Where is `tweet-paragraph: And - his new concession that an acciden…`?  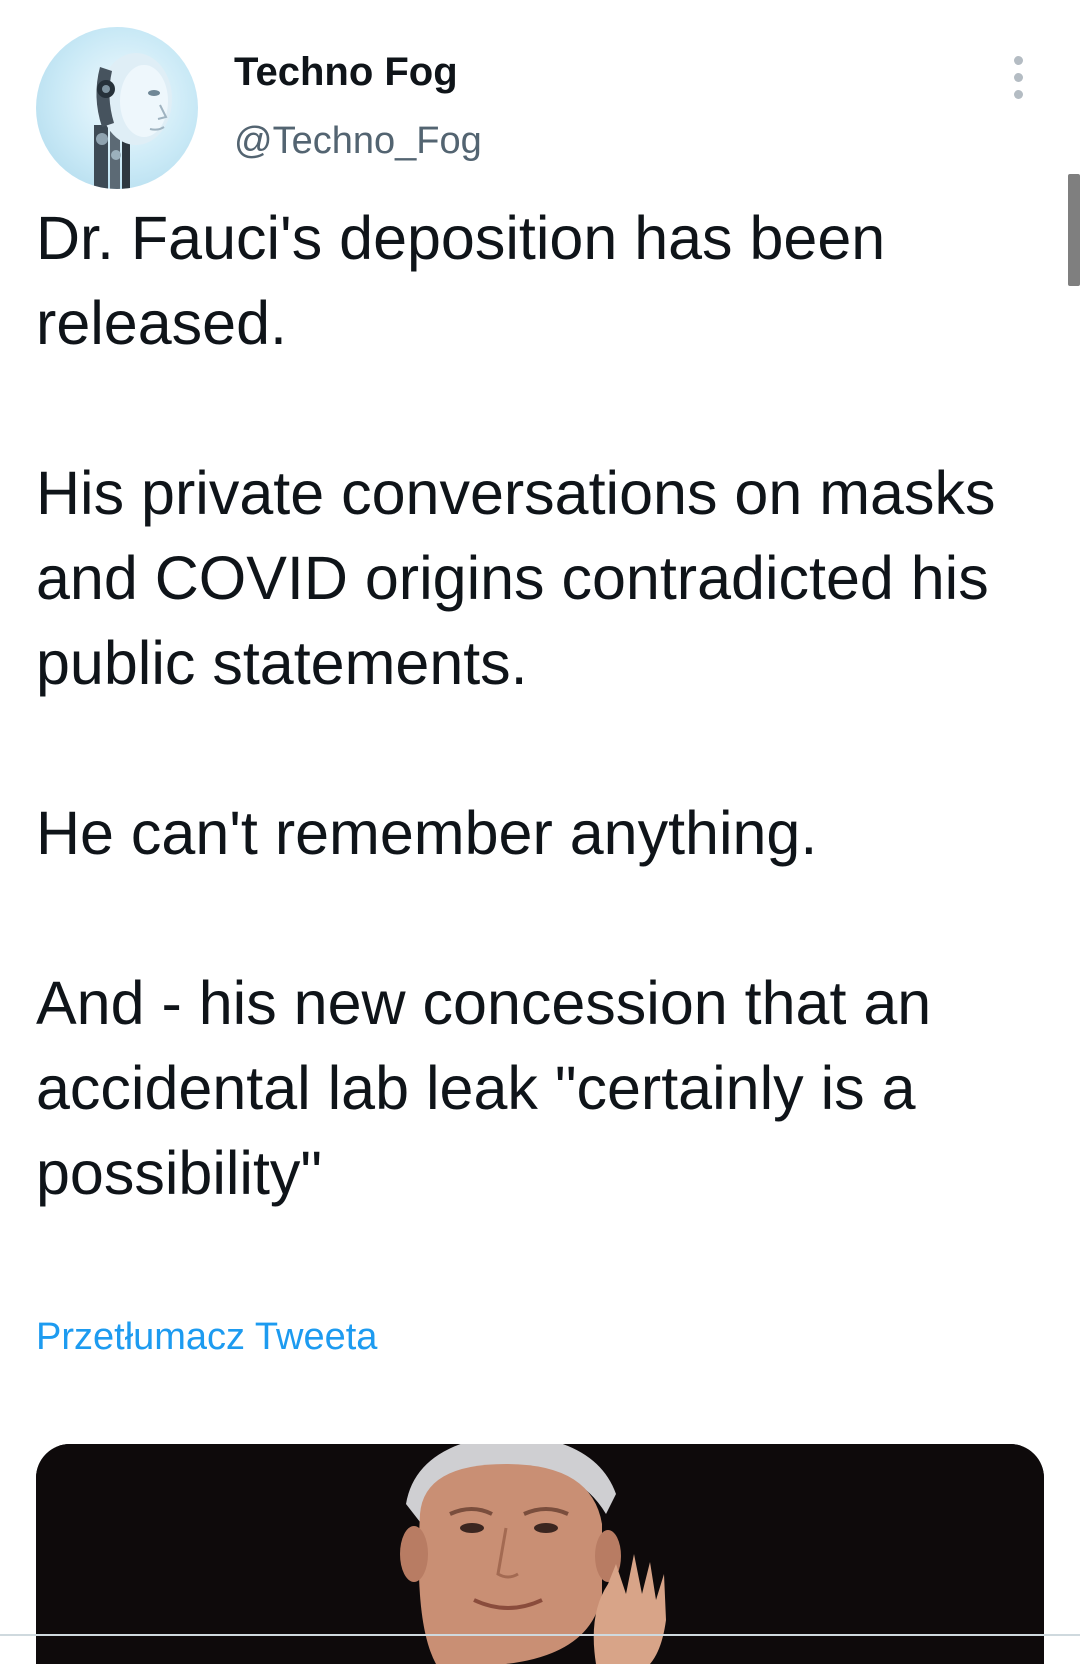 tweet-paragraph: And - his new concession that an acciden… is located at coordinates (484, 1088).